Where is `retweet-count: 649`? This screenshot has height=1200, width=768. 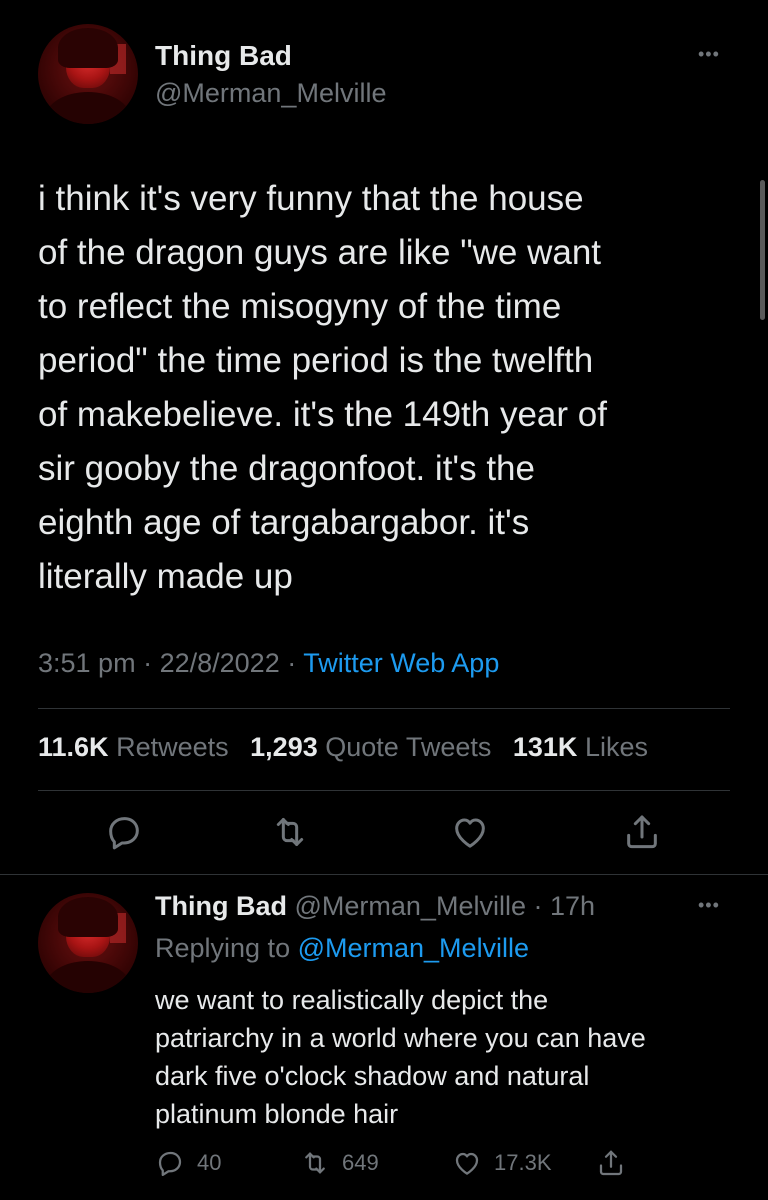 retweet-count: 649 is located at coordinates (360, 1162).